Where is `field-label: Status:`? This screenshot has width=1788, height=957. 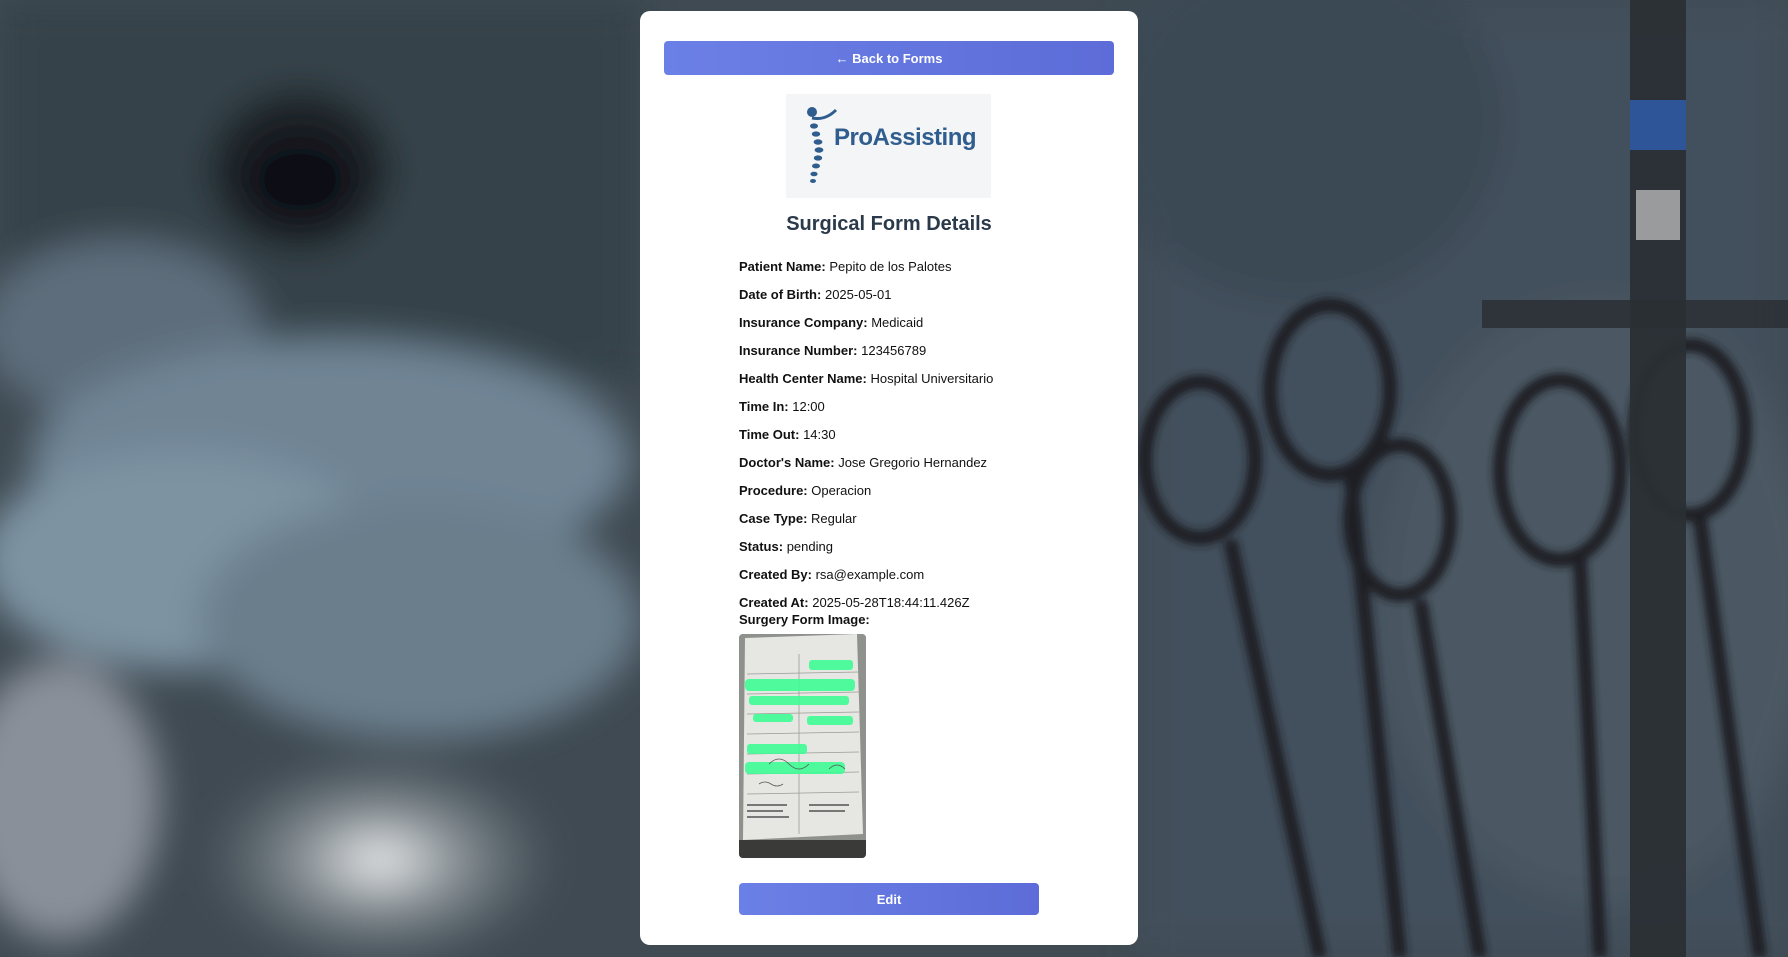 field-label: Status: is located at coordinates (761, 546).